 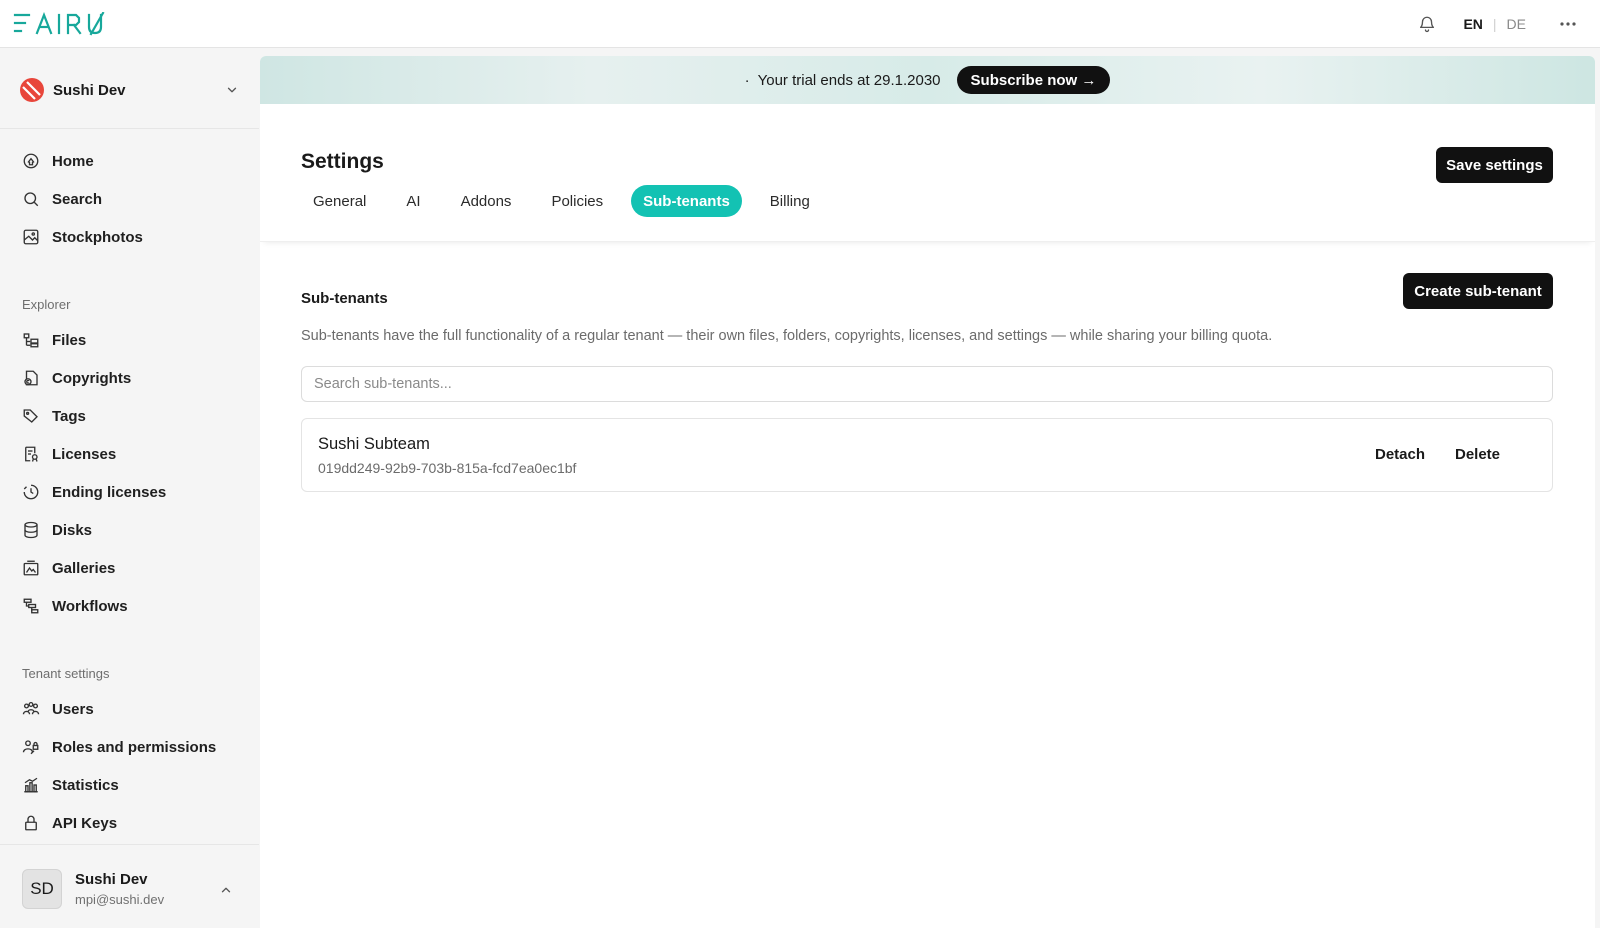 I want to click on sidebar-item-label: Roles and permissions, so click(x=134, y=747).